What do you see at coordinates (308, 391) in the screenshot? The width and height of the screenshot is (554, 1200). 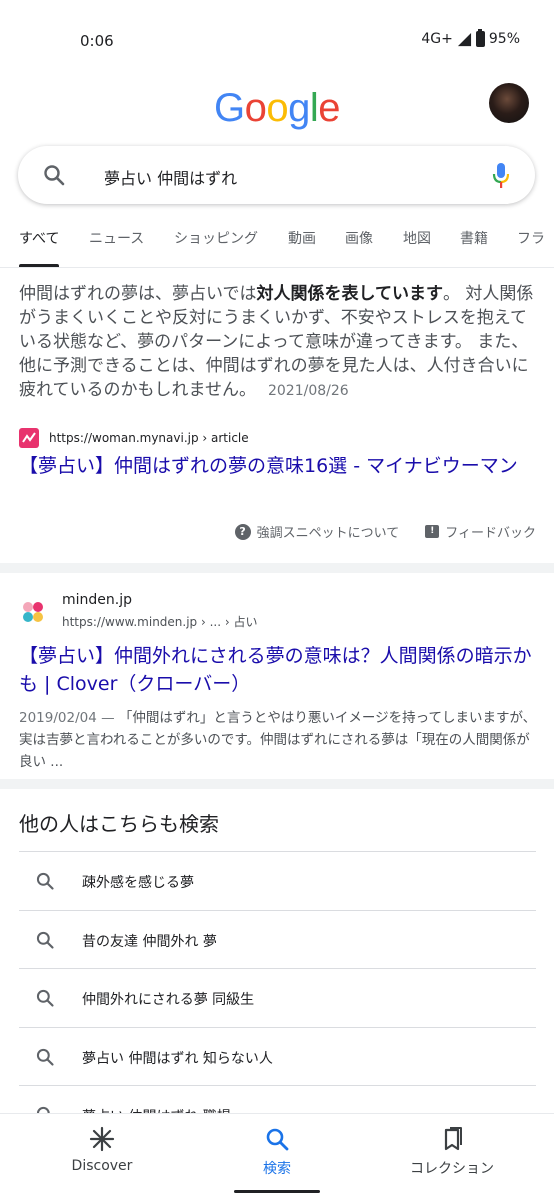 I see `snippet-date: 2021/08/26` at bounding box center [308, 391].